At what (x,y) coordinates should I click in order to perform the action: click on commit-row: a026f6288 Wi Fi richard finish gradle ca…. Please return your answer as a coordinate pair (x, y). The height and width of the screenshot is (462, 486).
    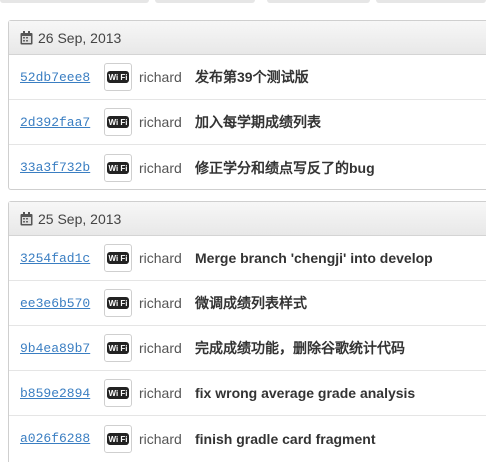
    Looking at the image, I should click on (247, 438).